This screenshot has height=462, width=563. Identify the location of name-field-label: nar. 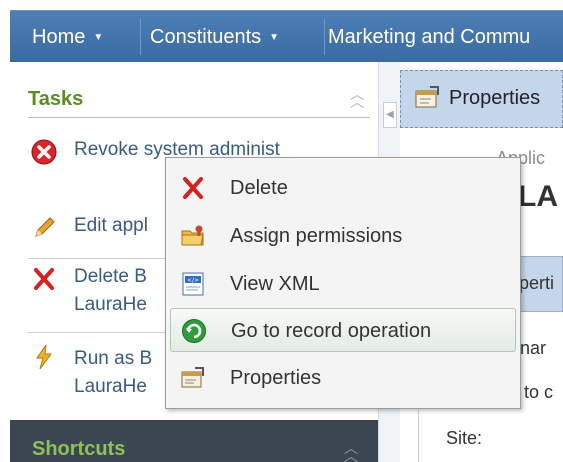
(533, 348).